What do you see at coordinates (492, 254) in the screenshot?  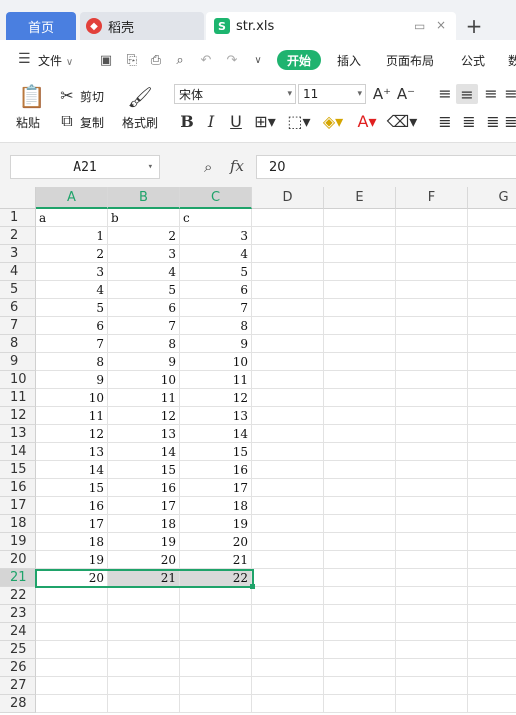 I see `cell-g3` at bounding box center [492, 254].